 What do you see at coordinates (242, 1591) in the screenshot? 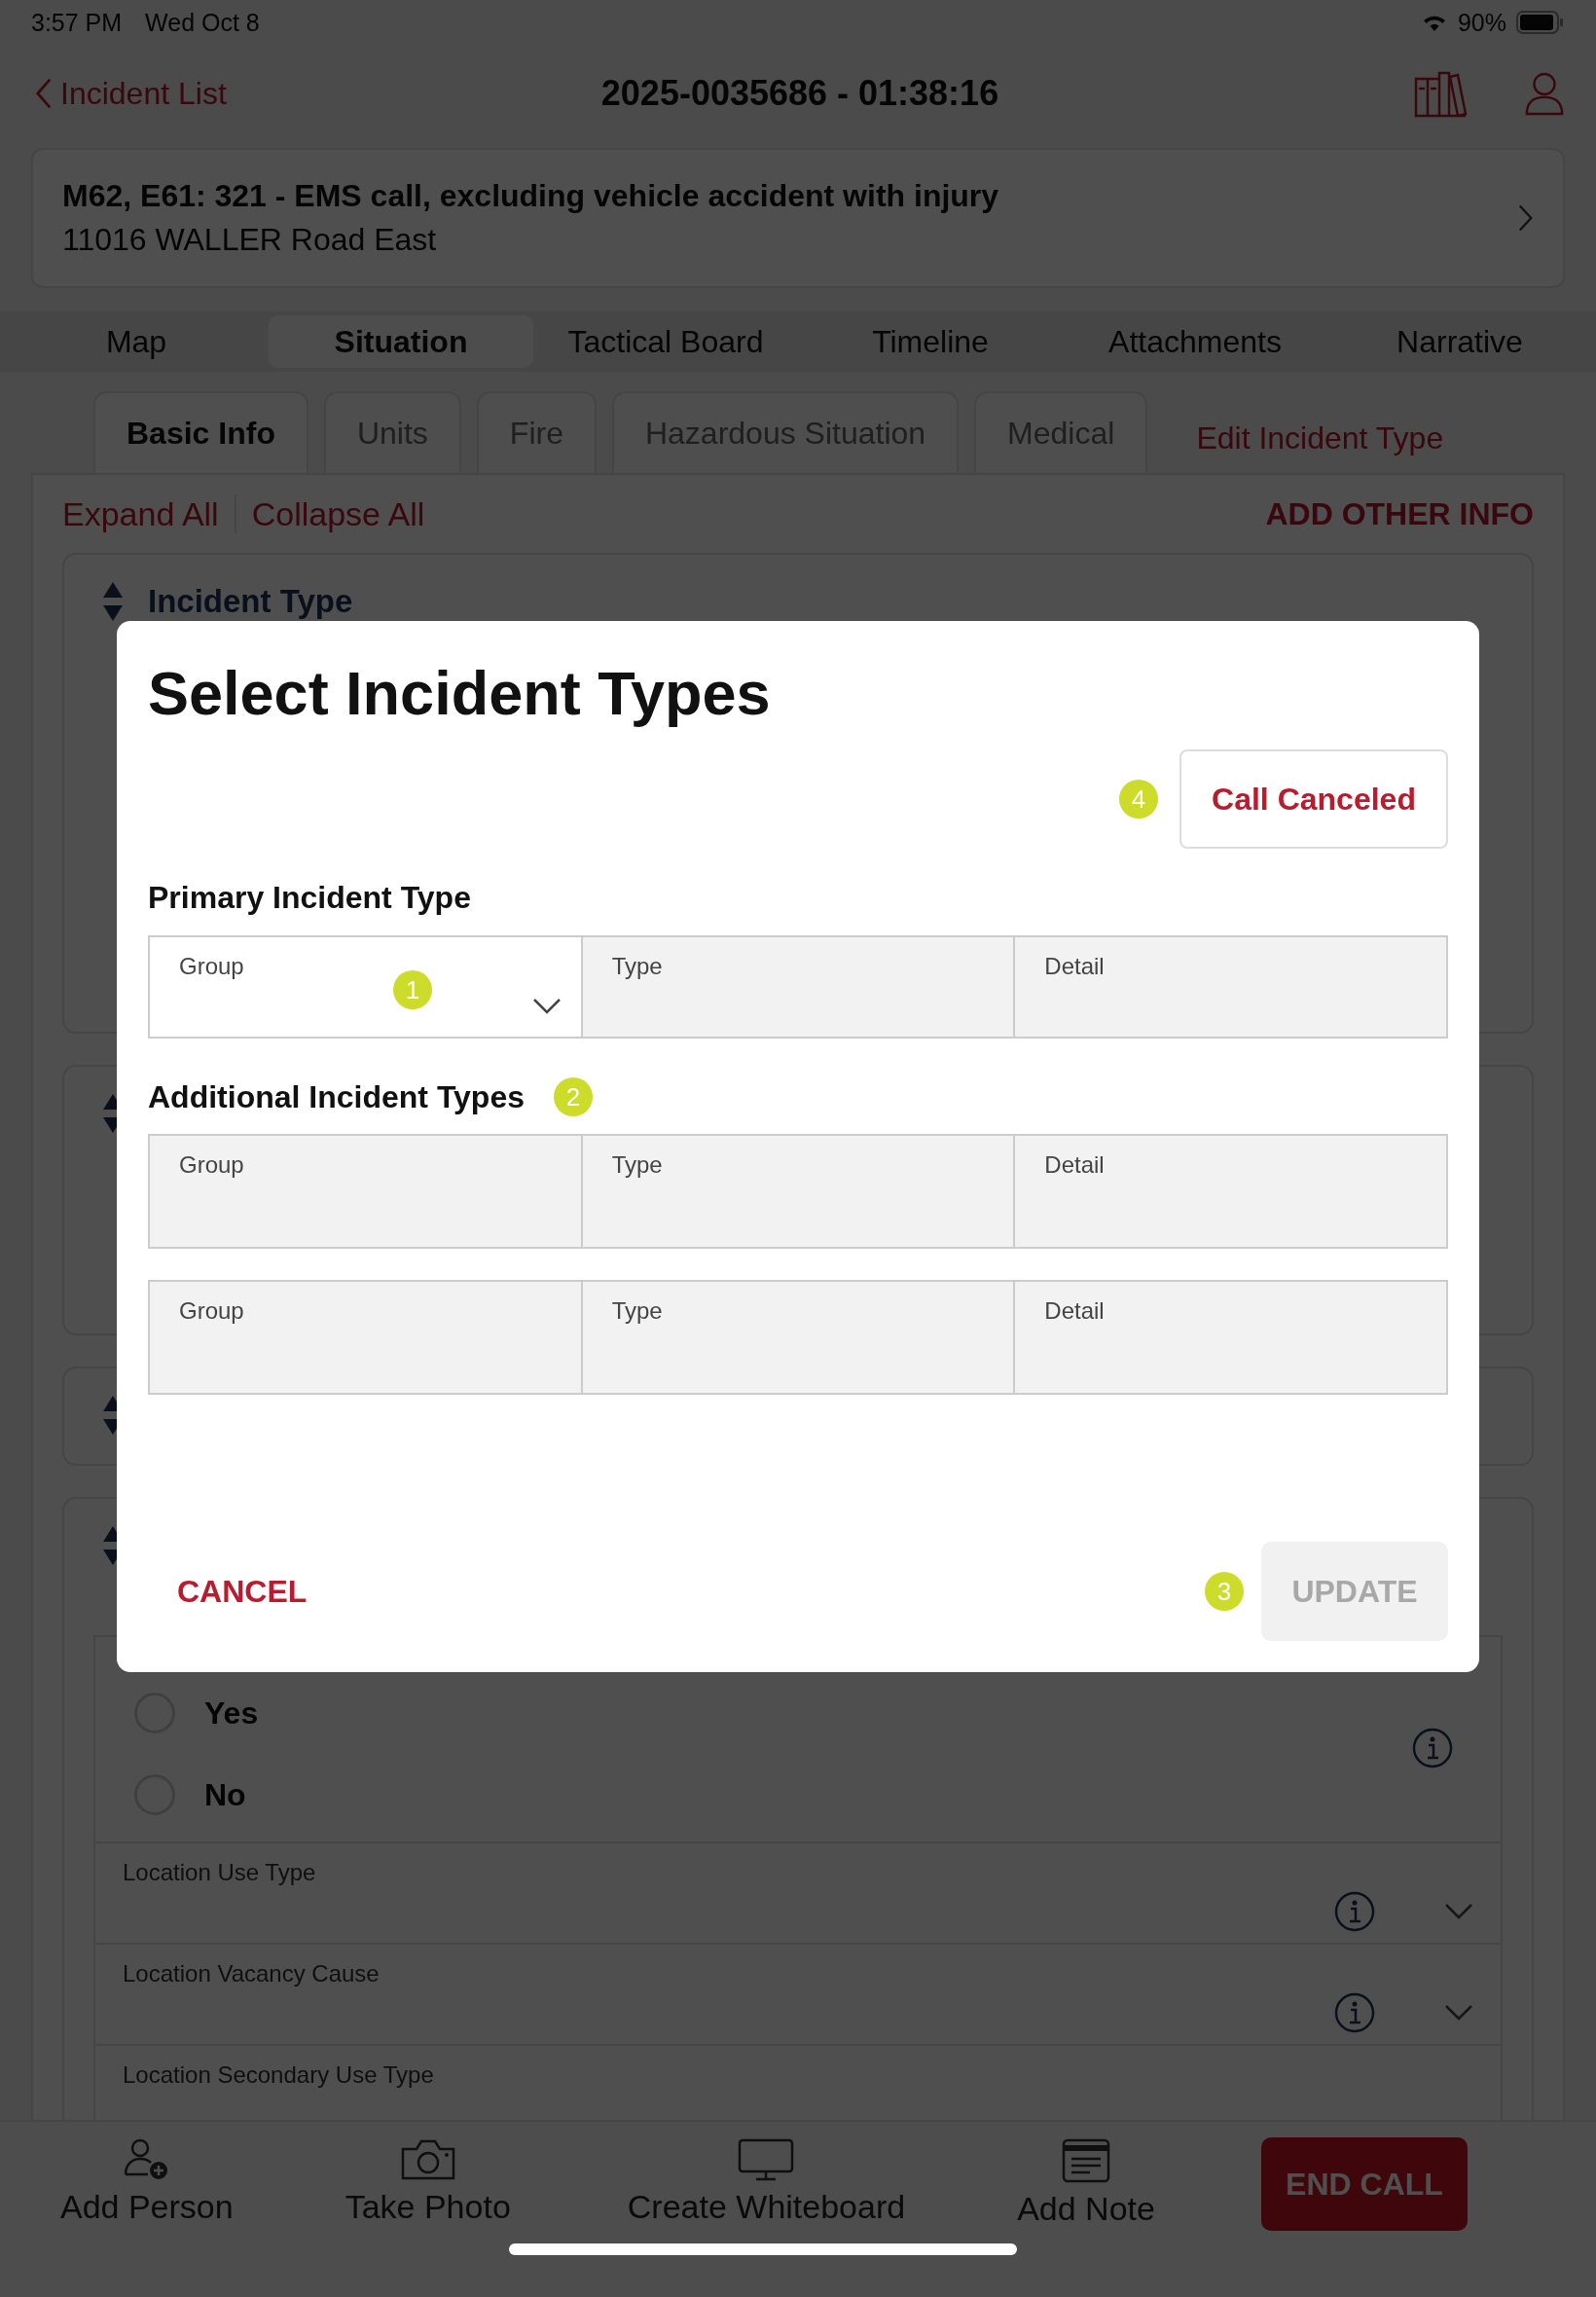
I see `cancel-button: CANCEL` at bounding box center [242, 1591].